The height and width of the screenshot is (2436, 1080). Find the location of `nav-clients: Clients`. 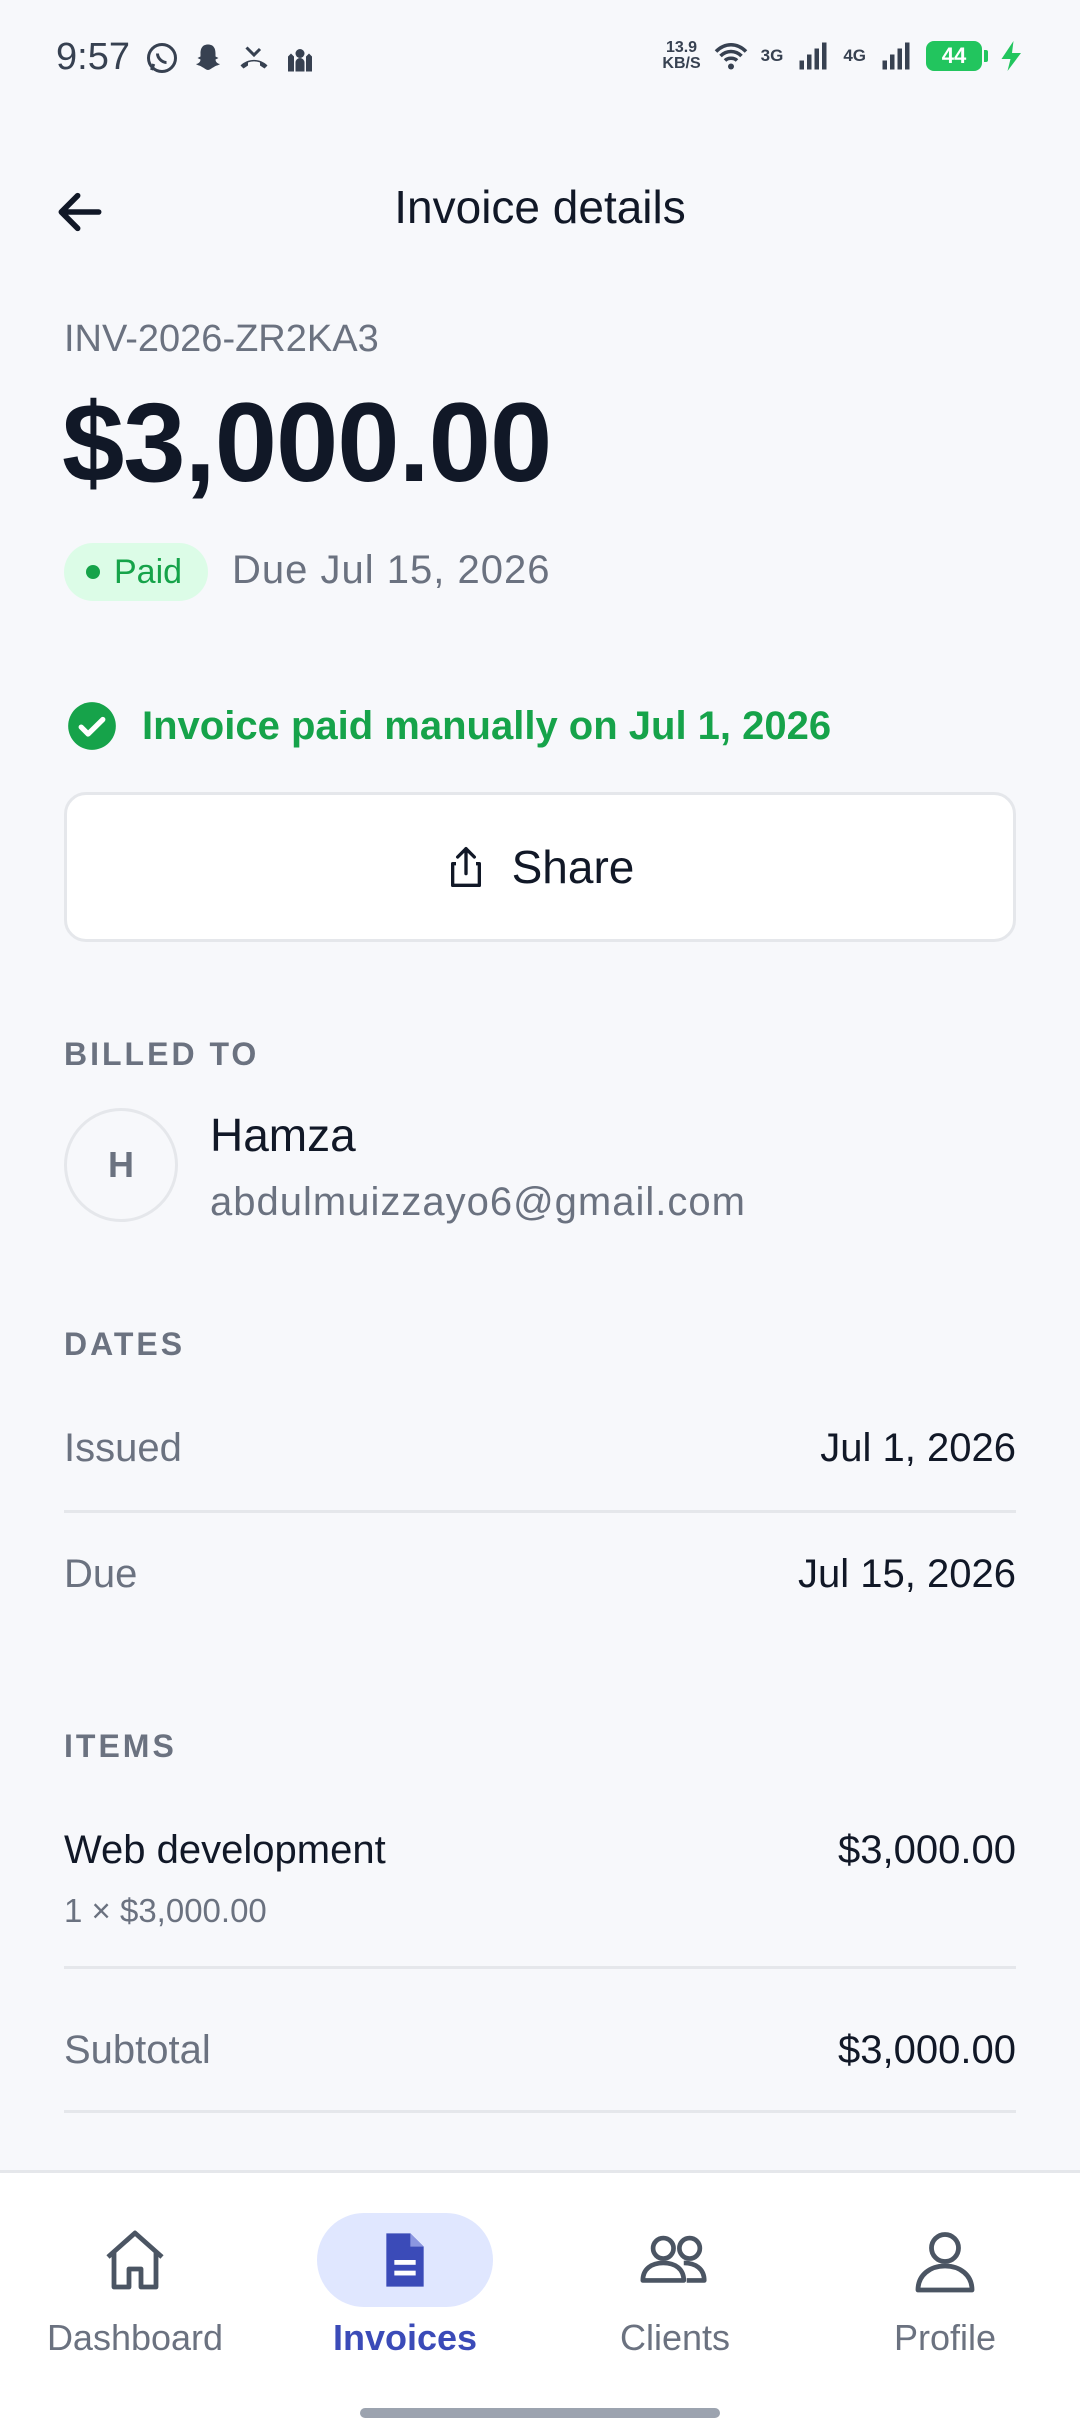

nav-clients: Clients is located at coordinates (675, 2303).